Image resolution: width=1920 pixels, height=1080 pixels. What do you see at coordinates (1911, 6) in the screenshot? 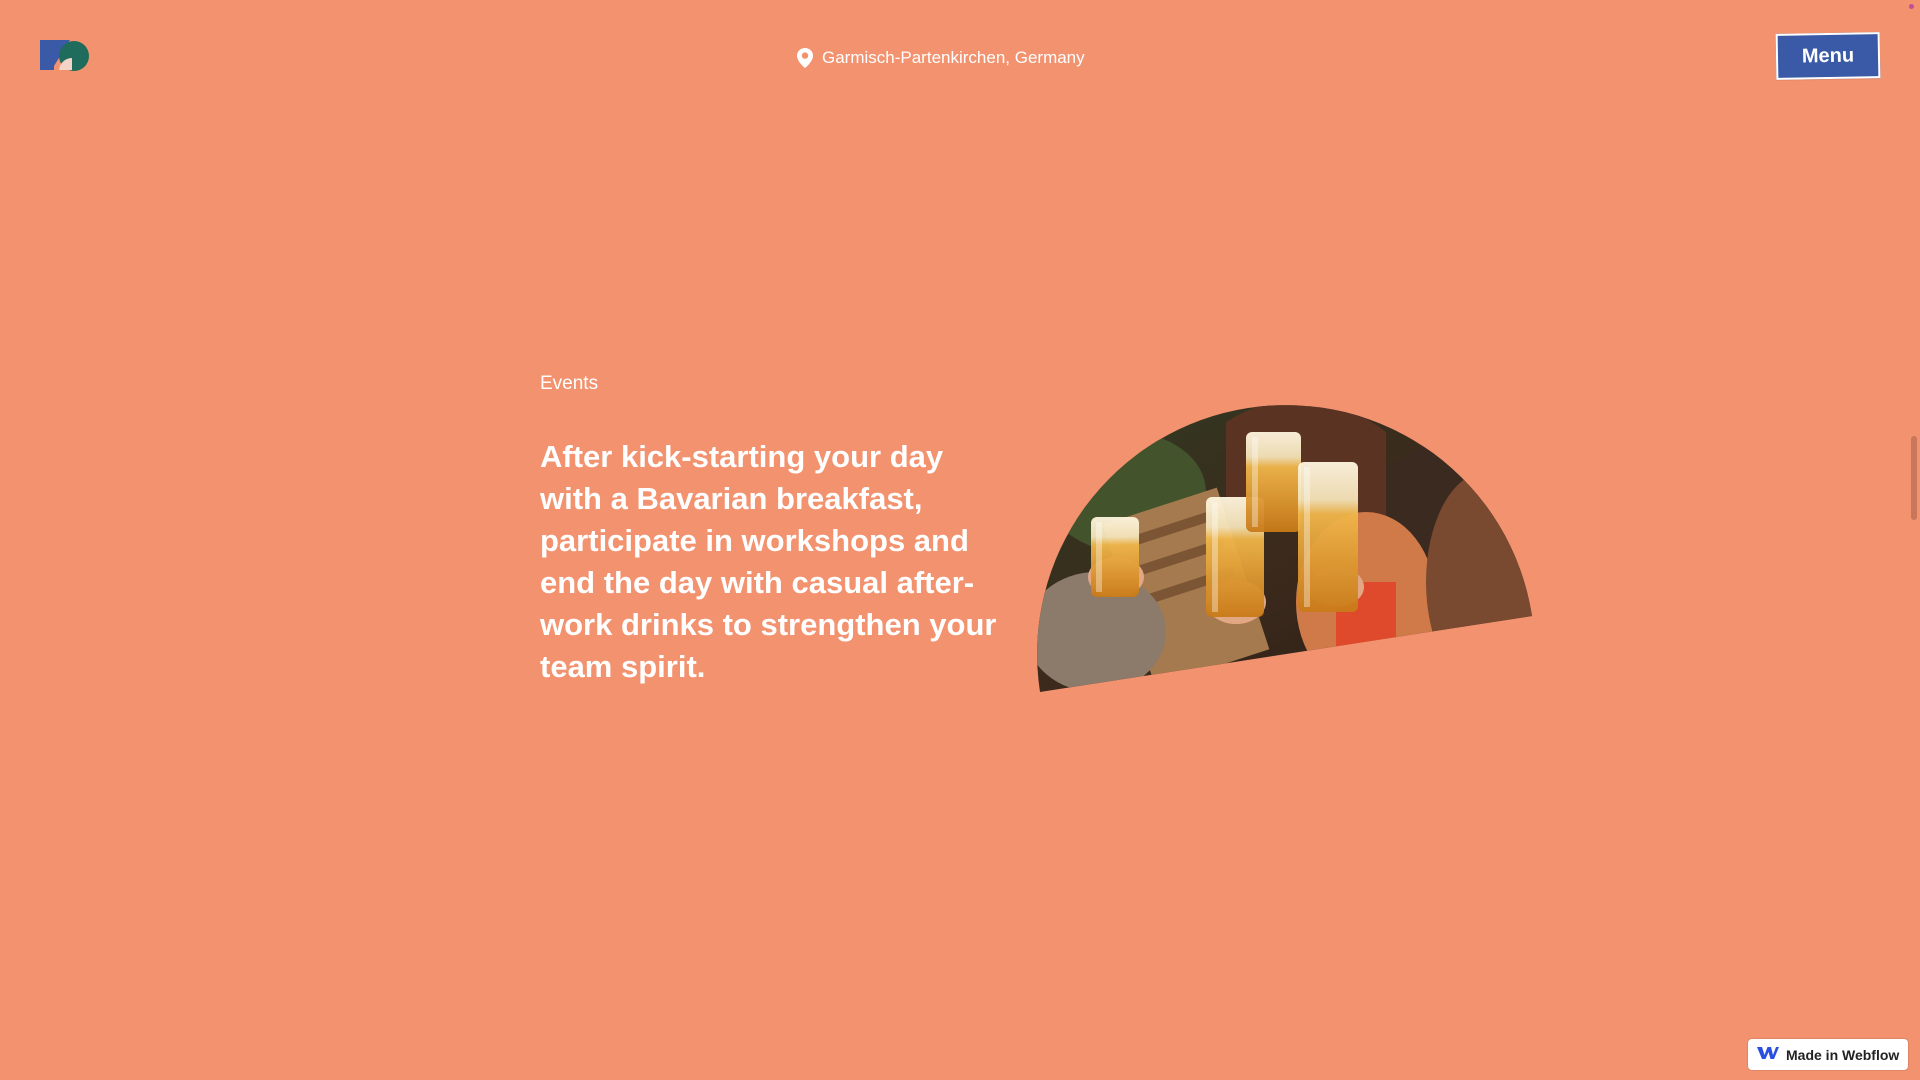
I see `corner-indicator` at bounding box center [1911, 6].